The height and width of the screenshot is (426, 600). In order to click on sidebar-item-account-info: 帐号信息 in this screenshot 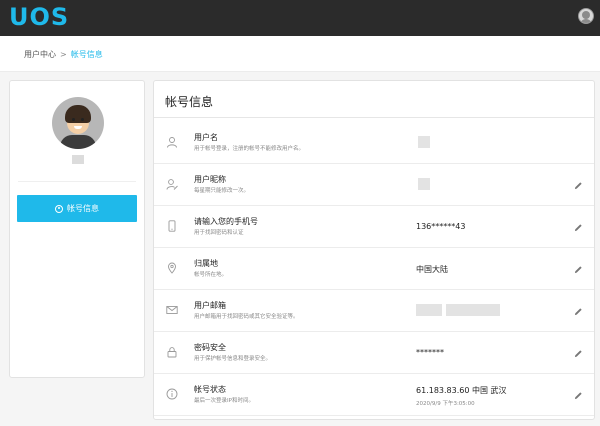, I will do `click(77, 208)`.